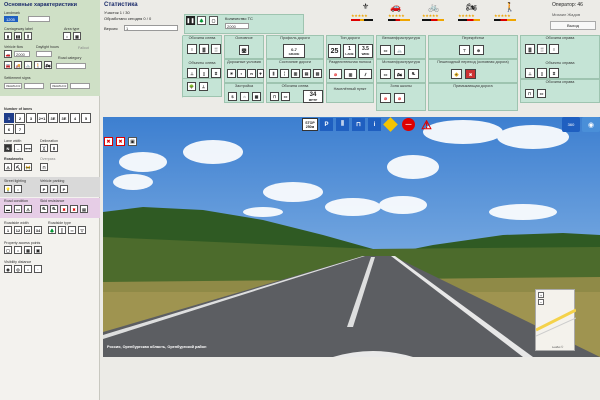 This screenshot has height=400, width=600. Describe the element at coordinates (39, 19) in the screenshot. I see `landmark-extra-input` at that location.